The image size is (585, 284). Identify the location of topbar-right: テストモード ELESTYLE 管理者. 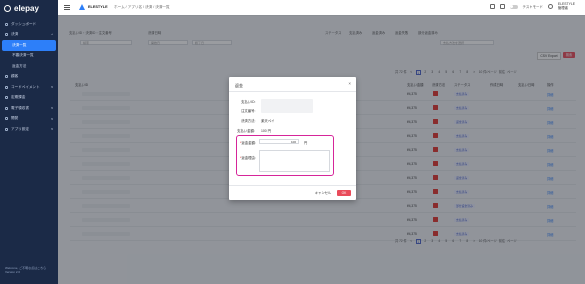
(532, 6).